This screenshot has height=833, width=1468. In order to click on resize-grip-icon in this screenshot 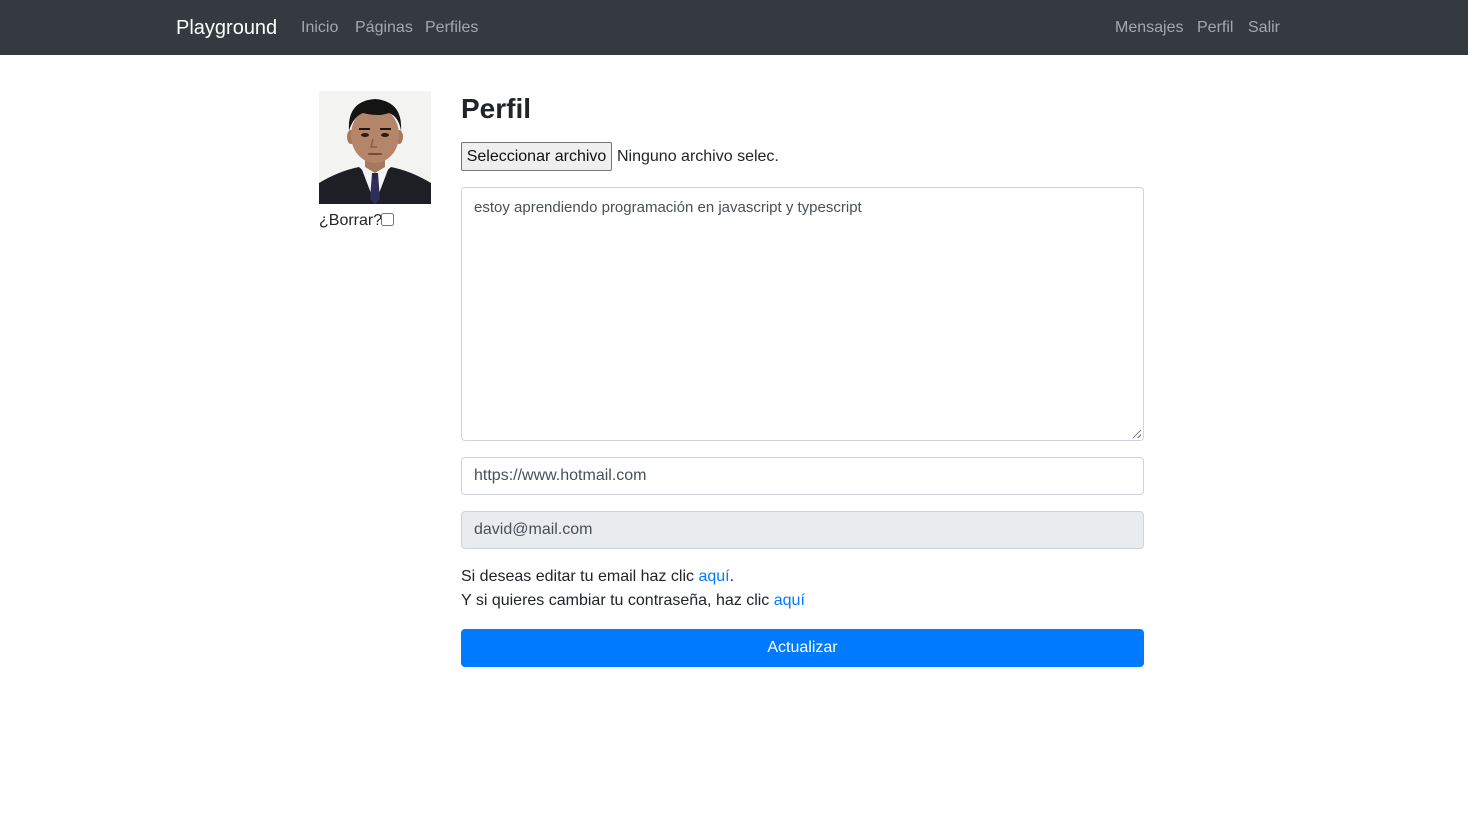, I will do `click(1137, 434)`.